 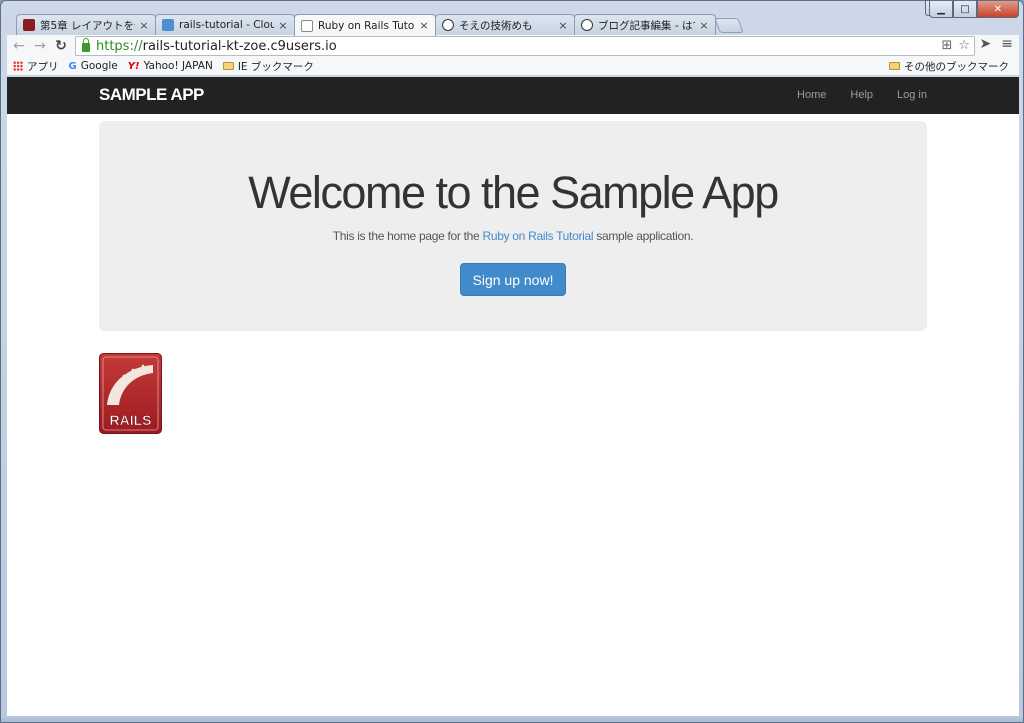 What do you see at coordinates (18, 66) in the screenshot?
I see `apps-grid-icon` at bounding box center [18, 66].